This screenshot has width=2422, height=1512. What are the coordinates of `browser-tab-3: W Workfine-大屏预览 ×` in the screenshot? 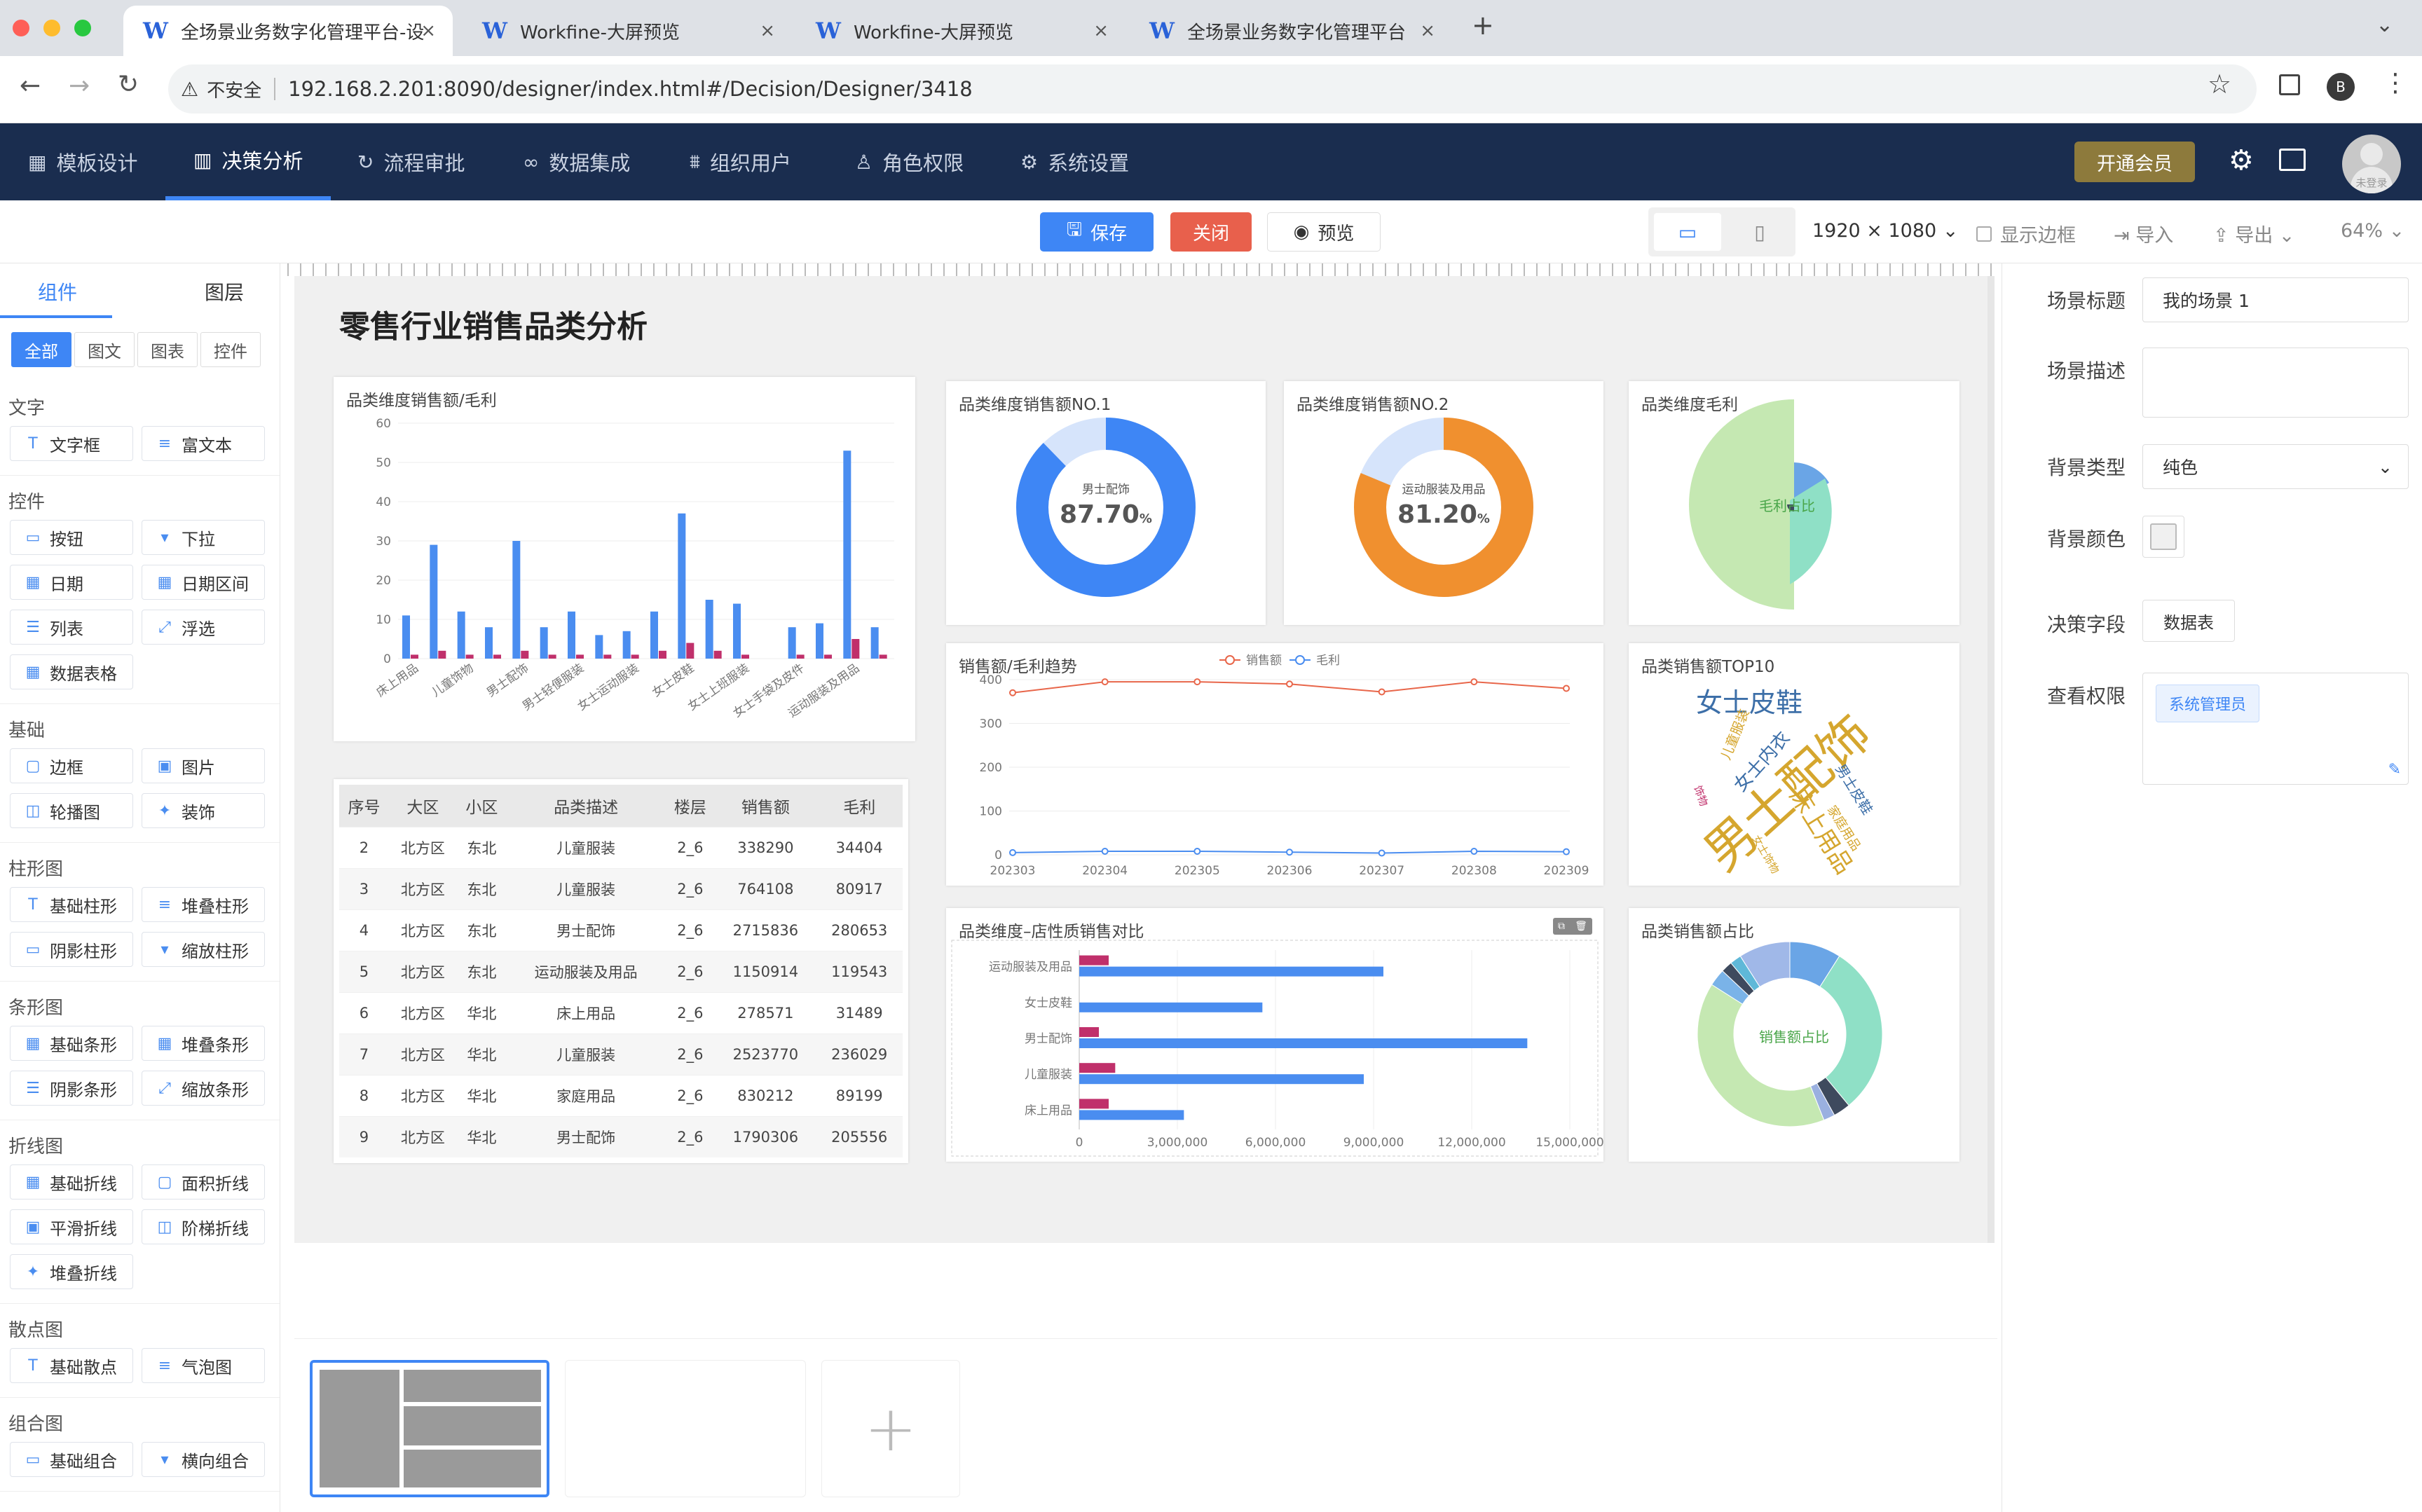 It's located at (961, 31).